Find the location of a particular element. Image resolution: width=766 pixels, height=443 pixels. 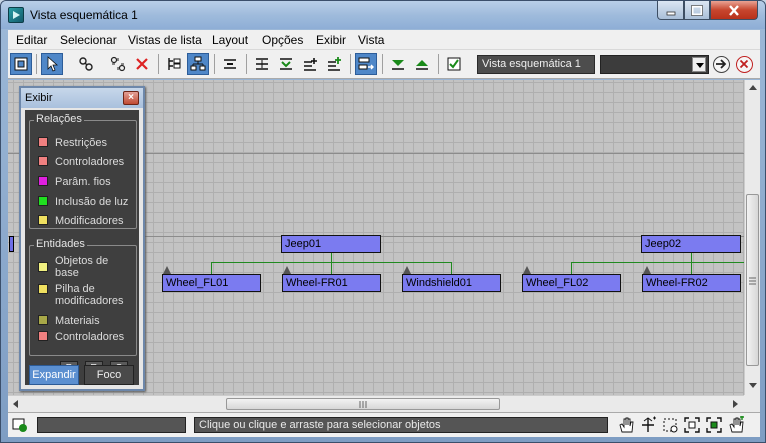

hierarchy-icon is located at coordinates (174, 64).